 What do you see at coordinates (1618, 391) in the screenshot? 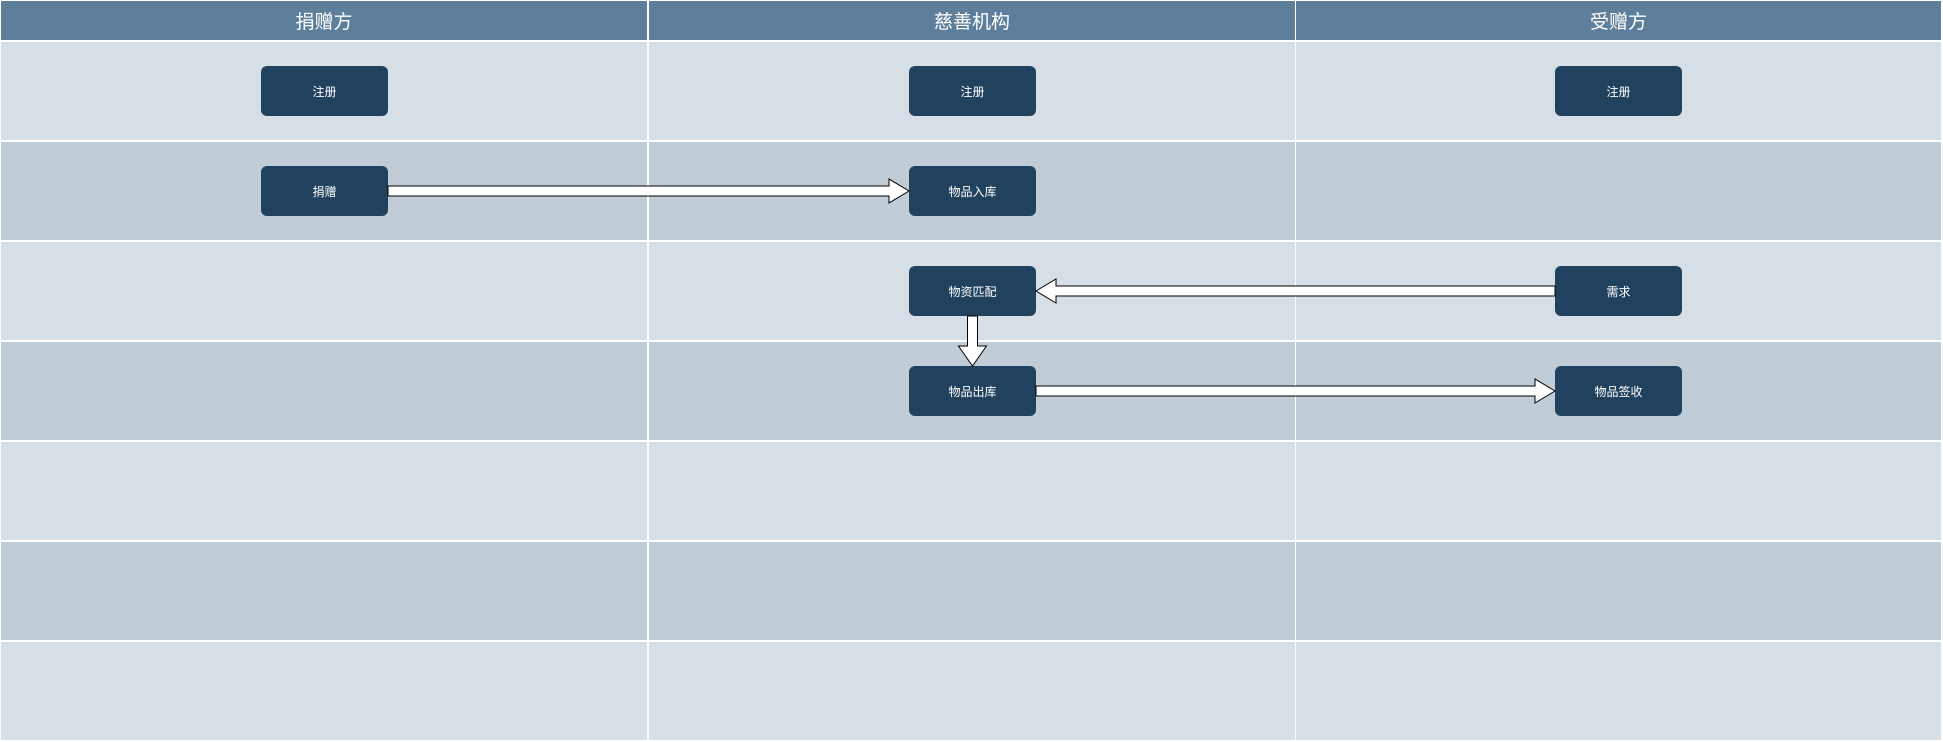
I see `process-node-receive: 物品签收` at bounding box center [1618, 391].